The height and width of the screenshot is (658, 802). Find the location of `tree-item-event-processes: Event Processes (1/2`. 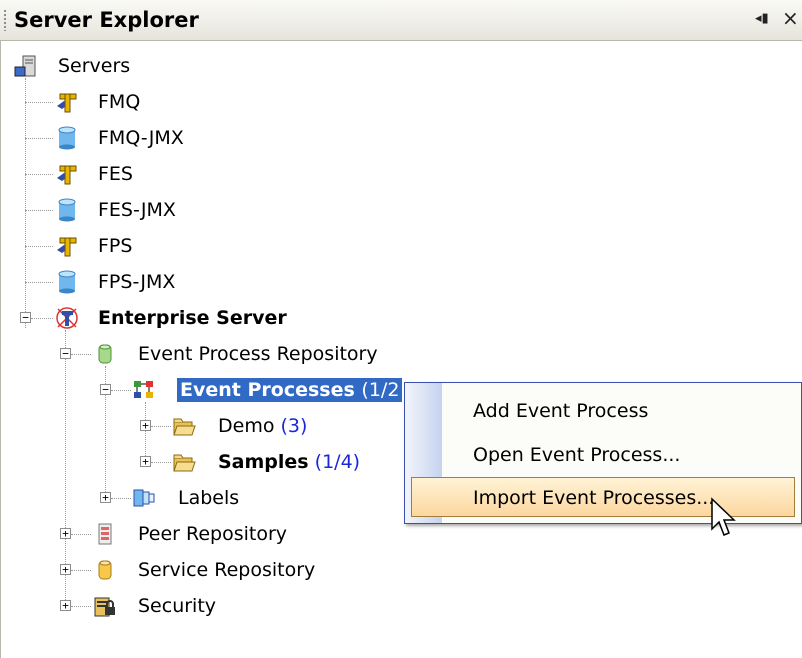

tree-item-event-processes: Event Processes (1/2 is located at coordinates (290, 390).